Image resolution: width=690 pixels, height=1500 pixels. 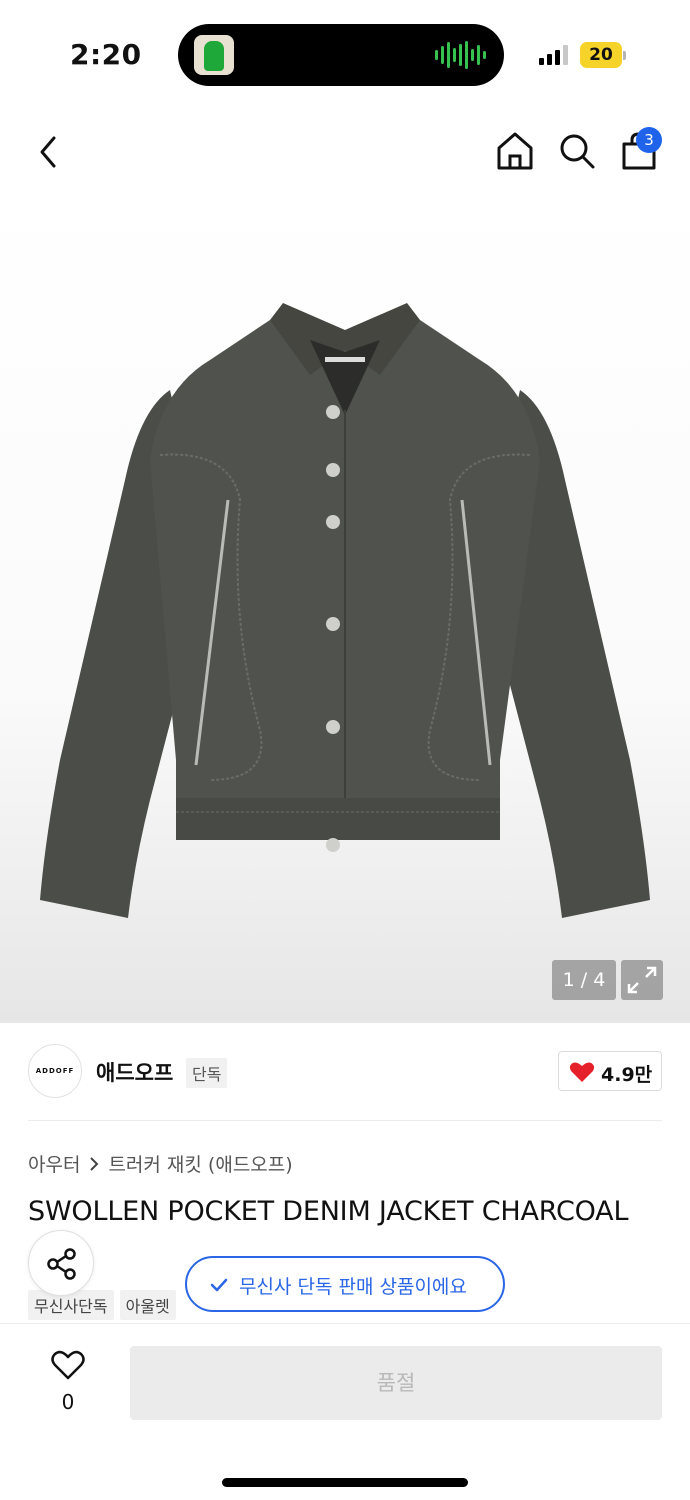 I want to click on cellular-signal-icon, so click(x=553, y=55).